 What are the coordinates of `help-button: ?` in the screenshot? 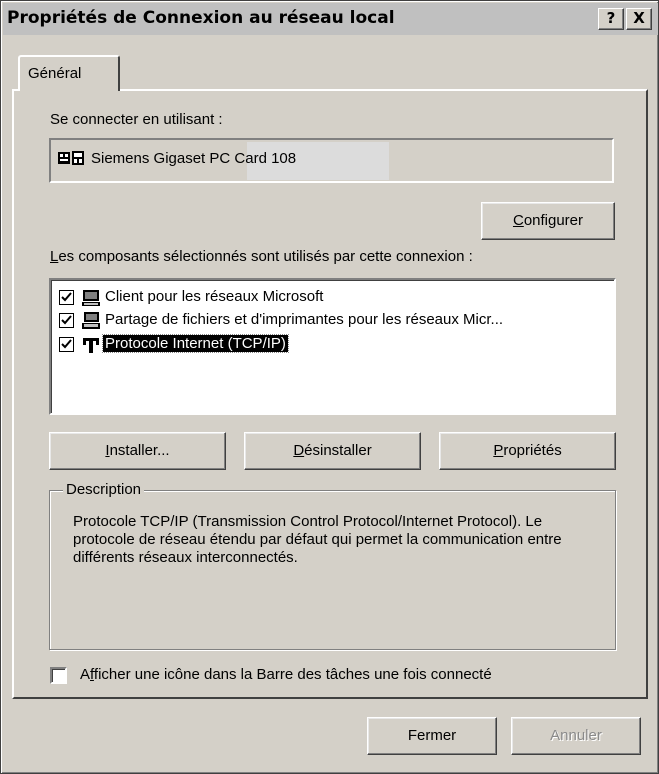 It's located at (611, 19).